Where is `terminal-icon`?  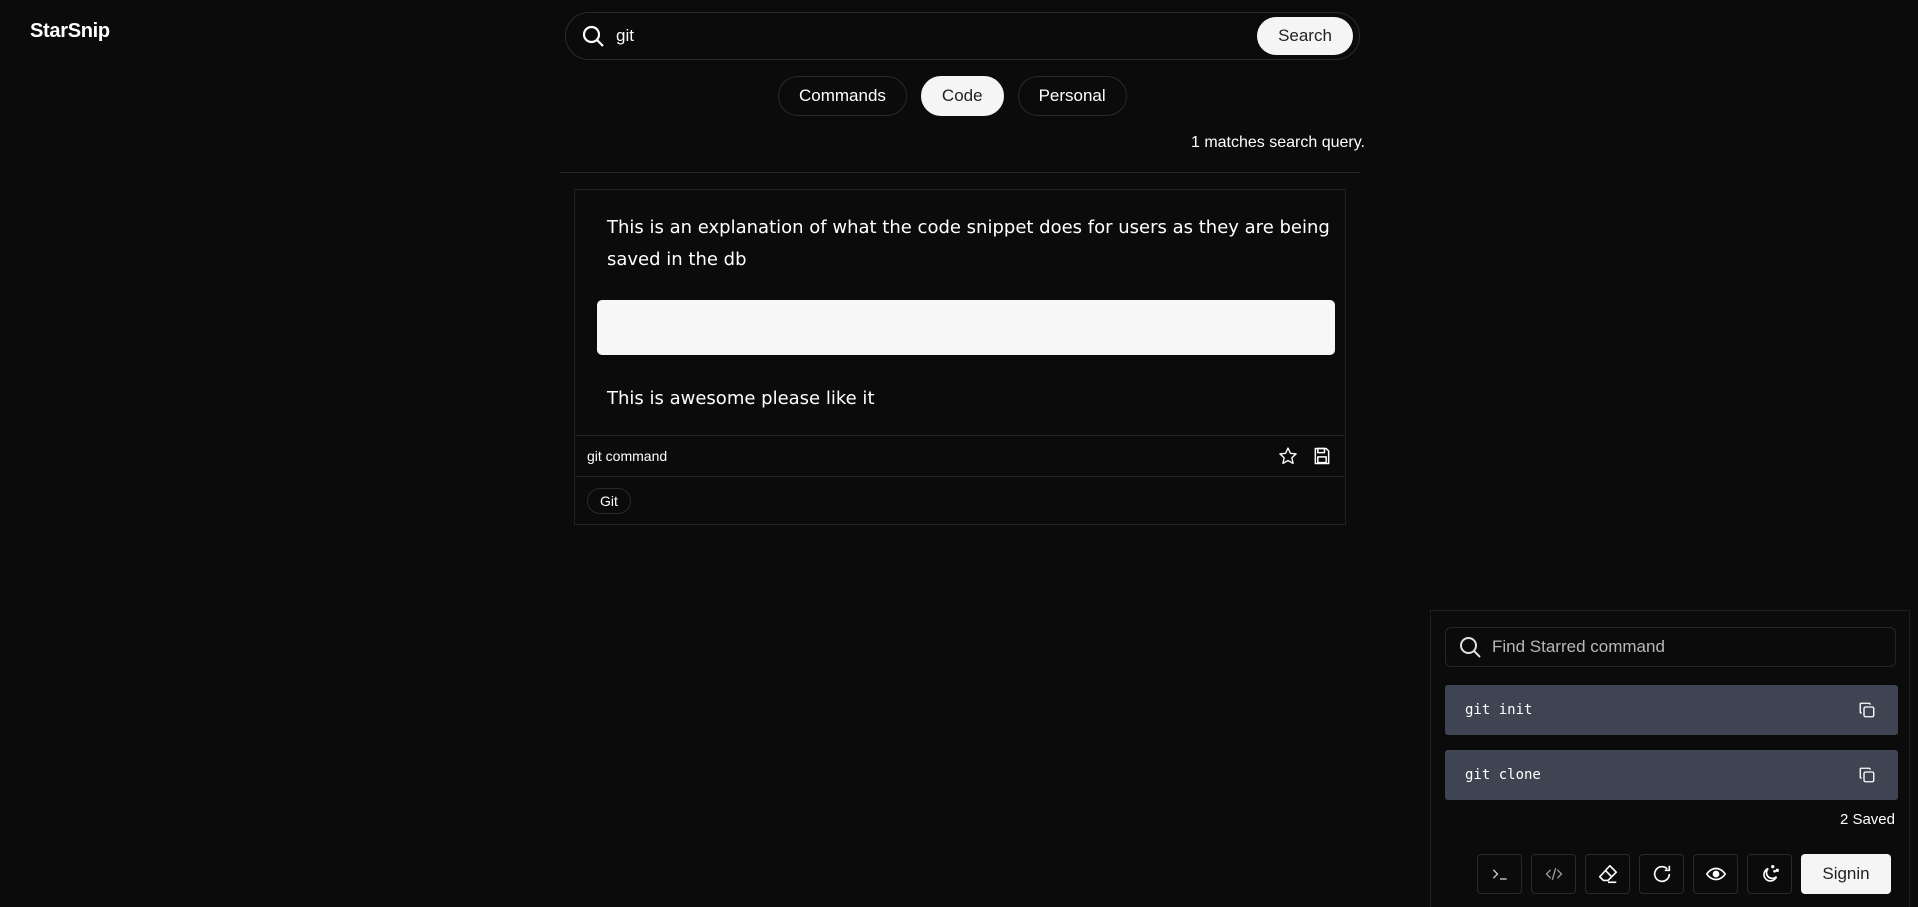
terminal-icon is located at coordinates (1499, 874).